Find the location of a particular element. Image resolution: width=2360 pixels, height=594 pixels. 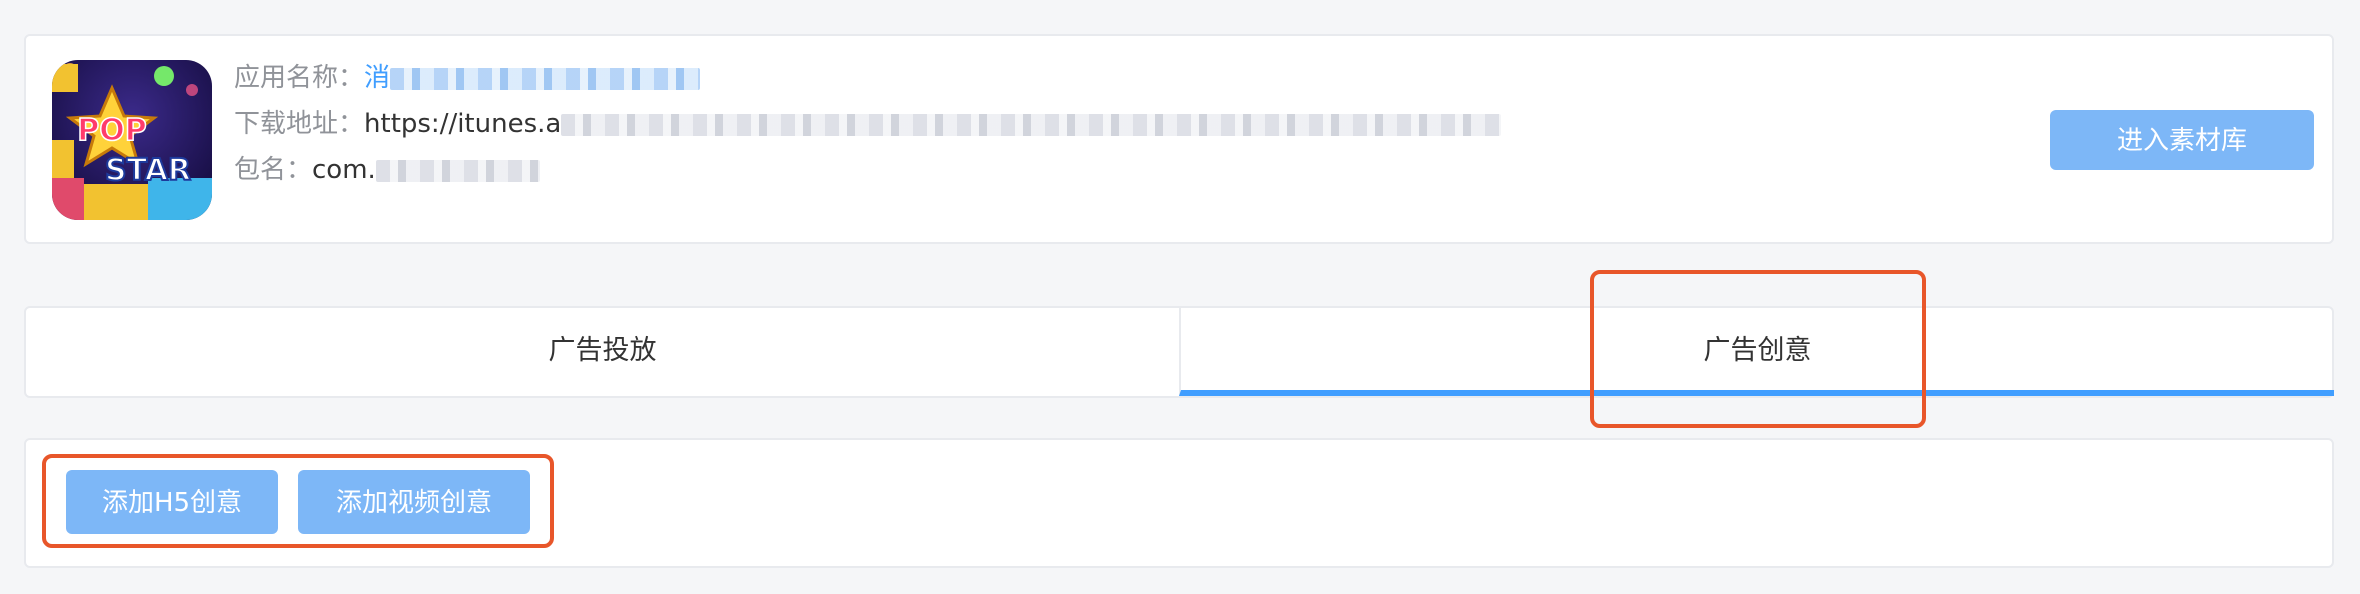

svg-text: STAR is located at coordinates (148, 170).